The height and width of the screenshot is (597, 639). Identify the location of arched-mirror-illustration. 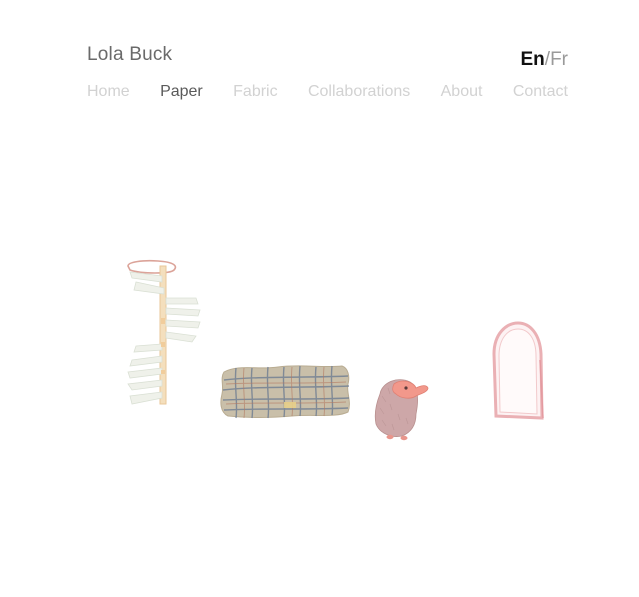
(518, 372).